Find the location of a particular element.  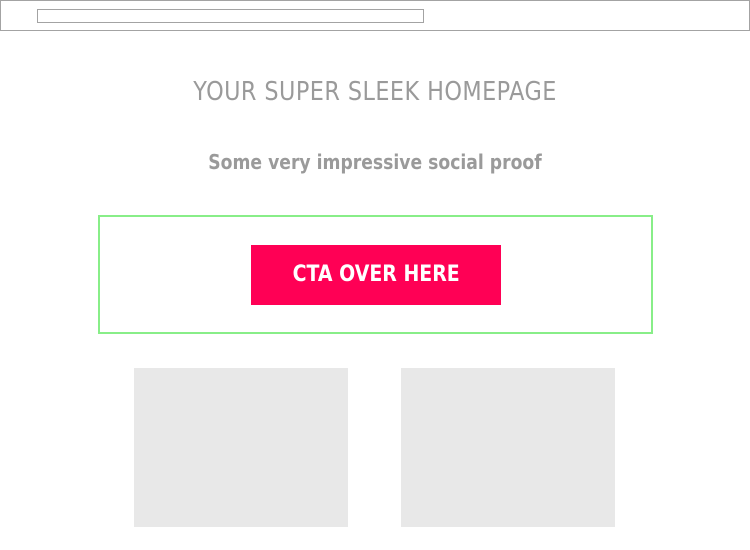

content-placeholder-left is located at coordinates (241, 447).